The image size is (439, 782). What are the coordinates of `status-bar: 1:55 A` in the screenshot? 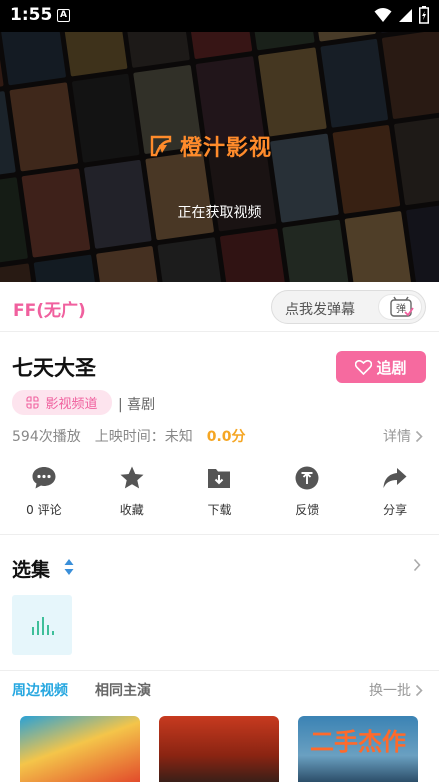 It's located at (219, 16).